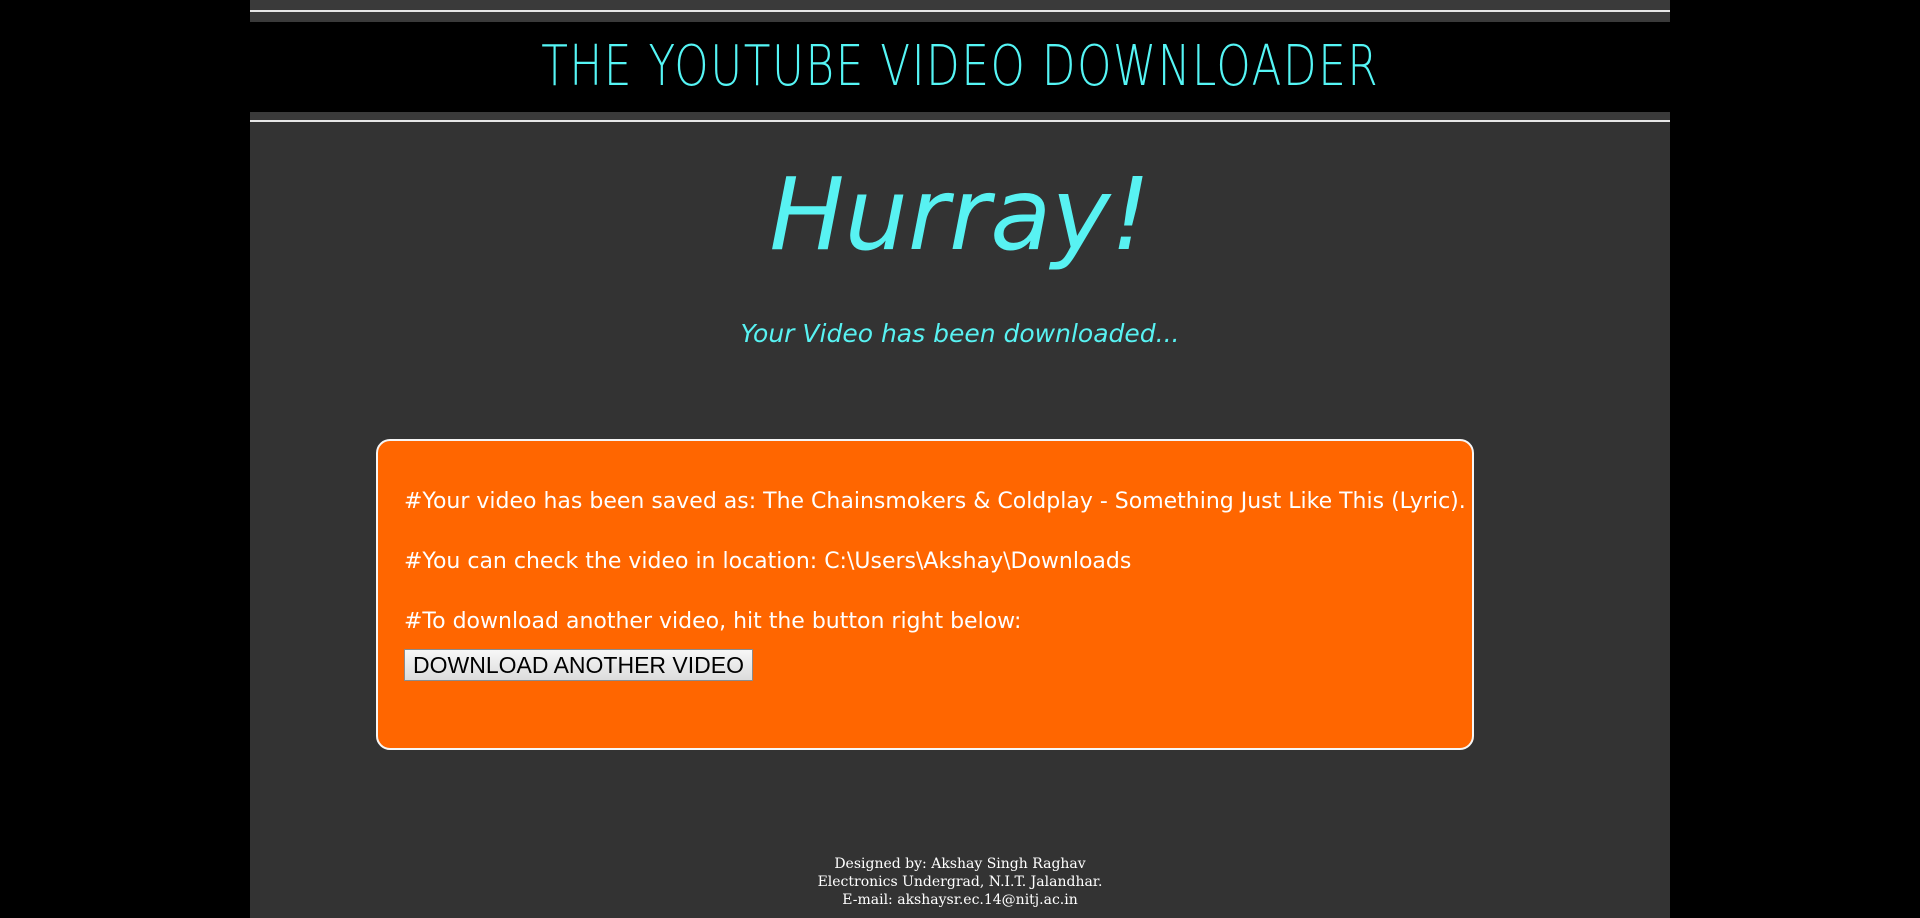  I want to click on header-band: THE YOUTUBE VIDEO DOWNLOADER, so click(960, 61).